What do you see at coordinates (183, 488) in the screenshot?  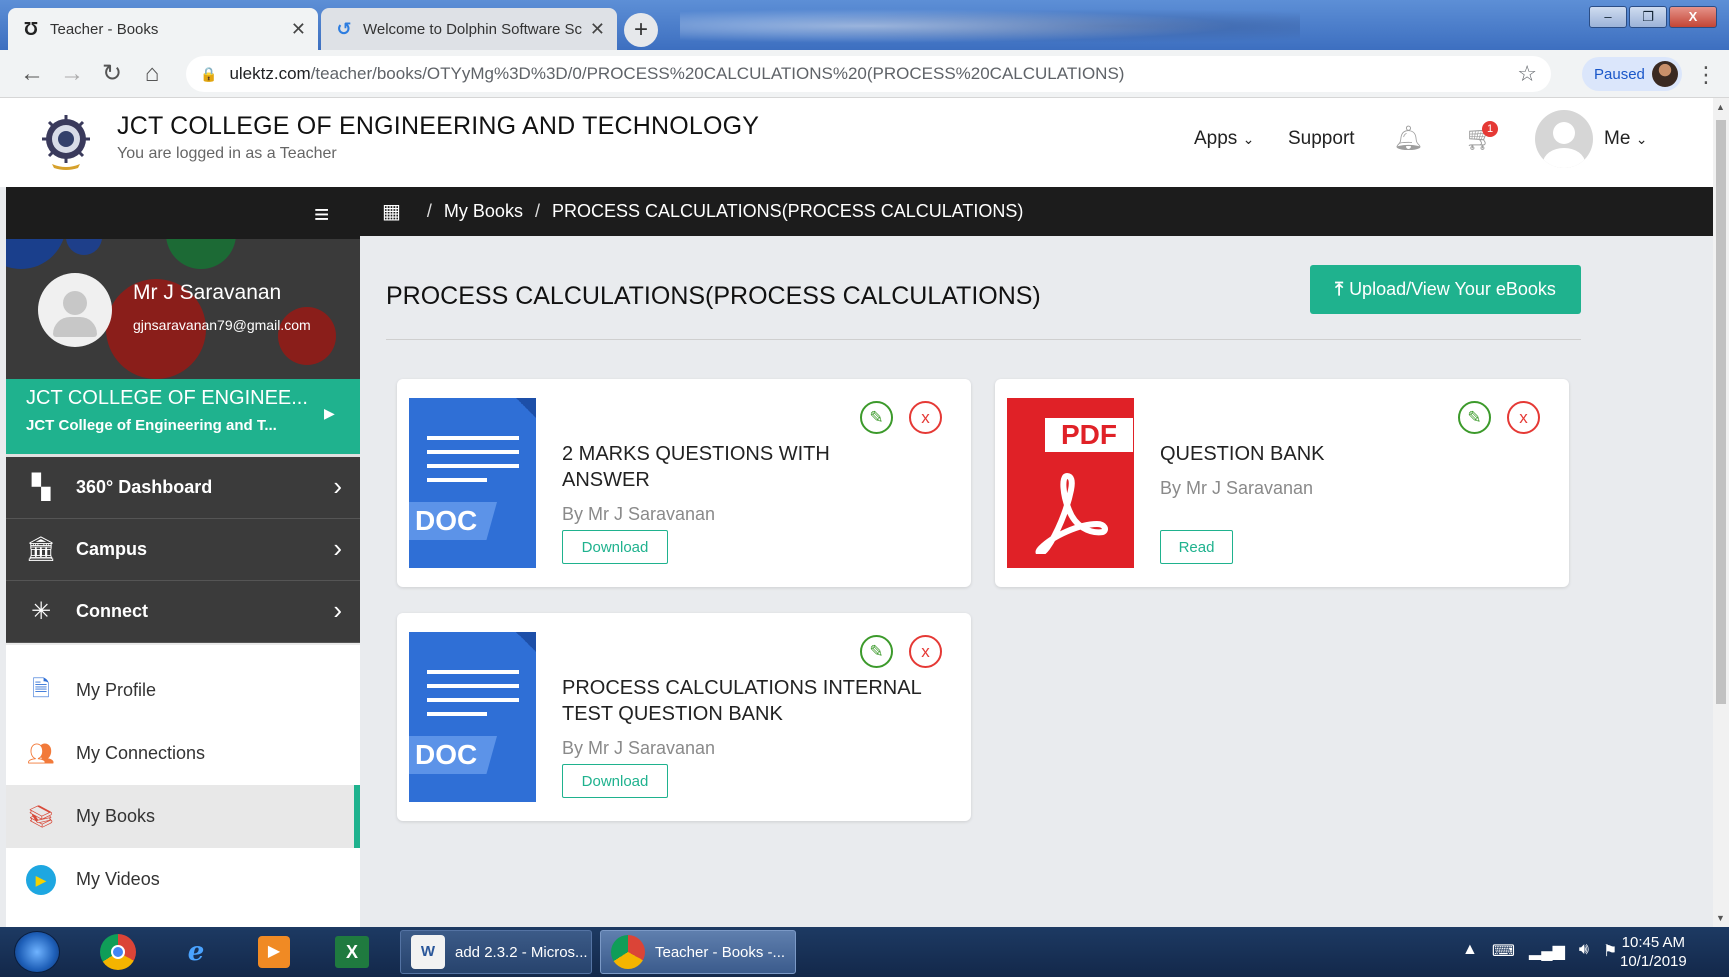 I see `sidebar-item-dashboard: ▚ 360° Dashboard ›` at bounding box center [183, 488].